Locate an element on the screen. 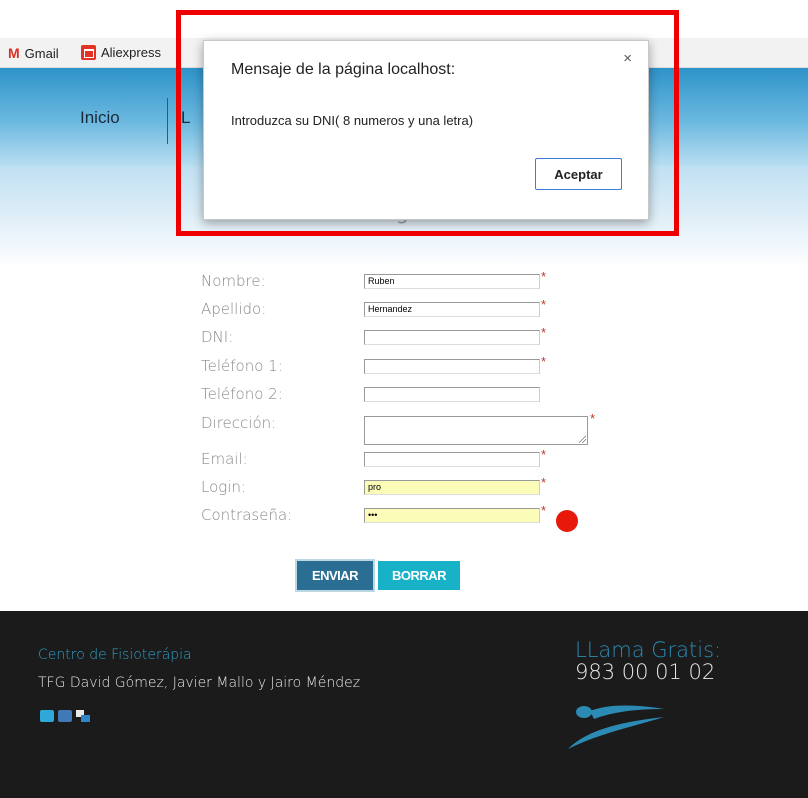  form-row-apellido: Apellido: Hernandez * is located at coordinates (404, 310).